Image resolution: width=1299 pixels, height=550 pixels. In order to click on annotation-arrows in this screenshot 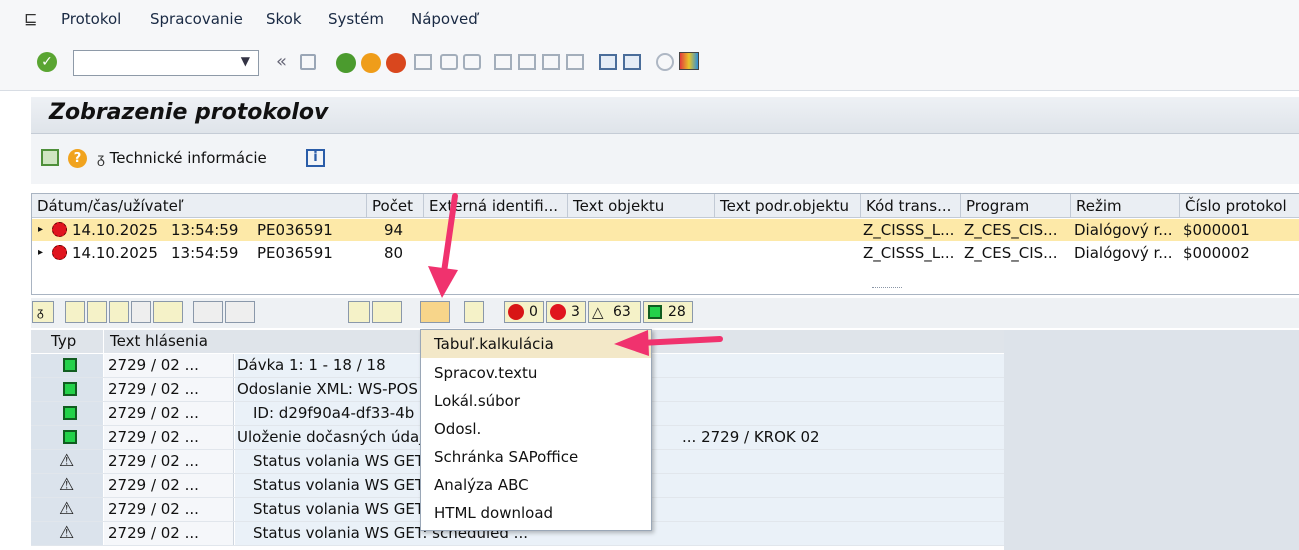, I will do `click(575, 274)`.